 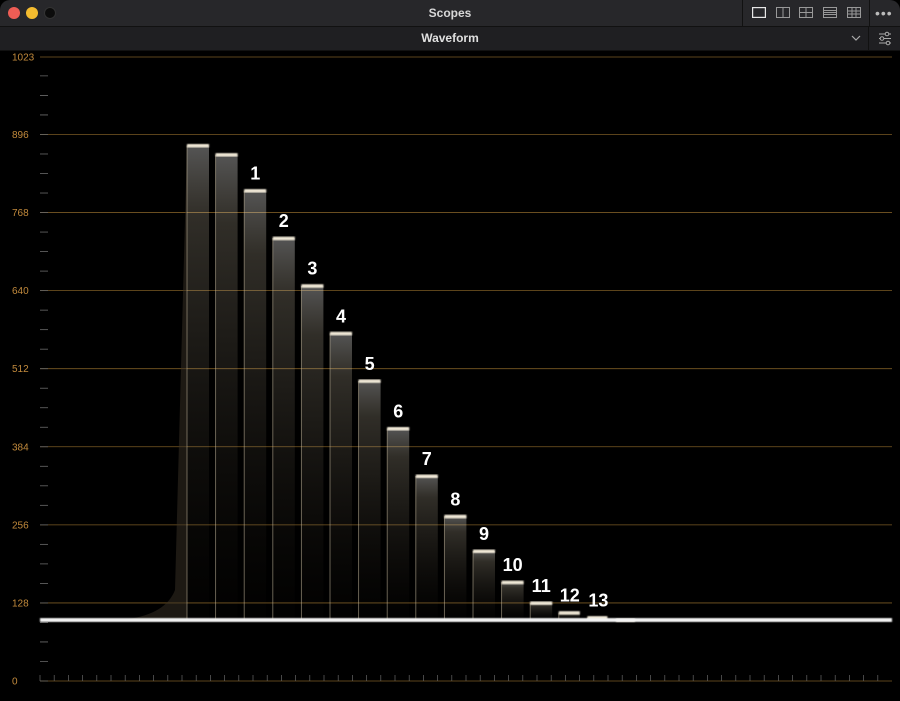 I want to click on step-number: 12, so click(x=570, y=596).